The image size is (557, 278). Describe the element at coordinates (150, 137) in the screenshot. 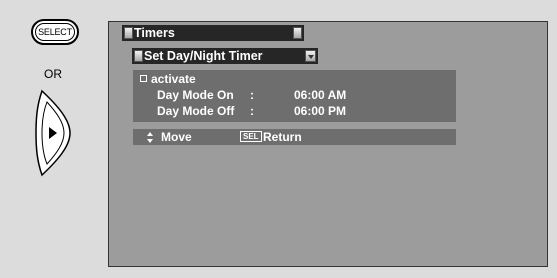

I see `up-down-arrow-icon` at that location.